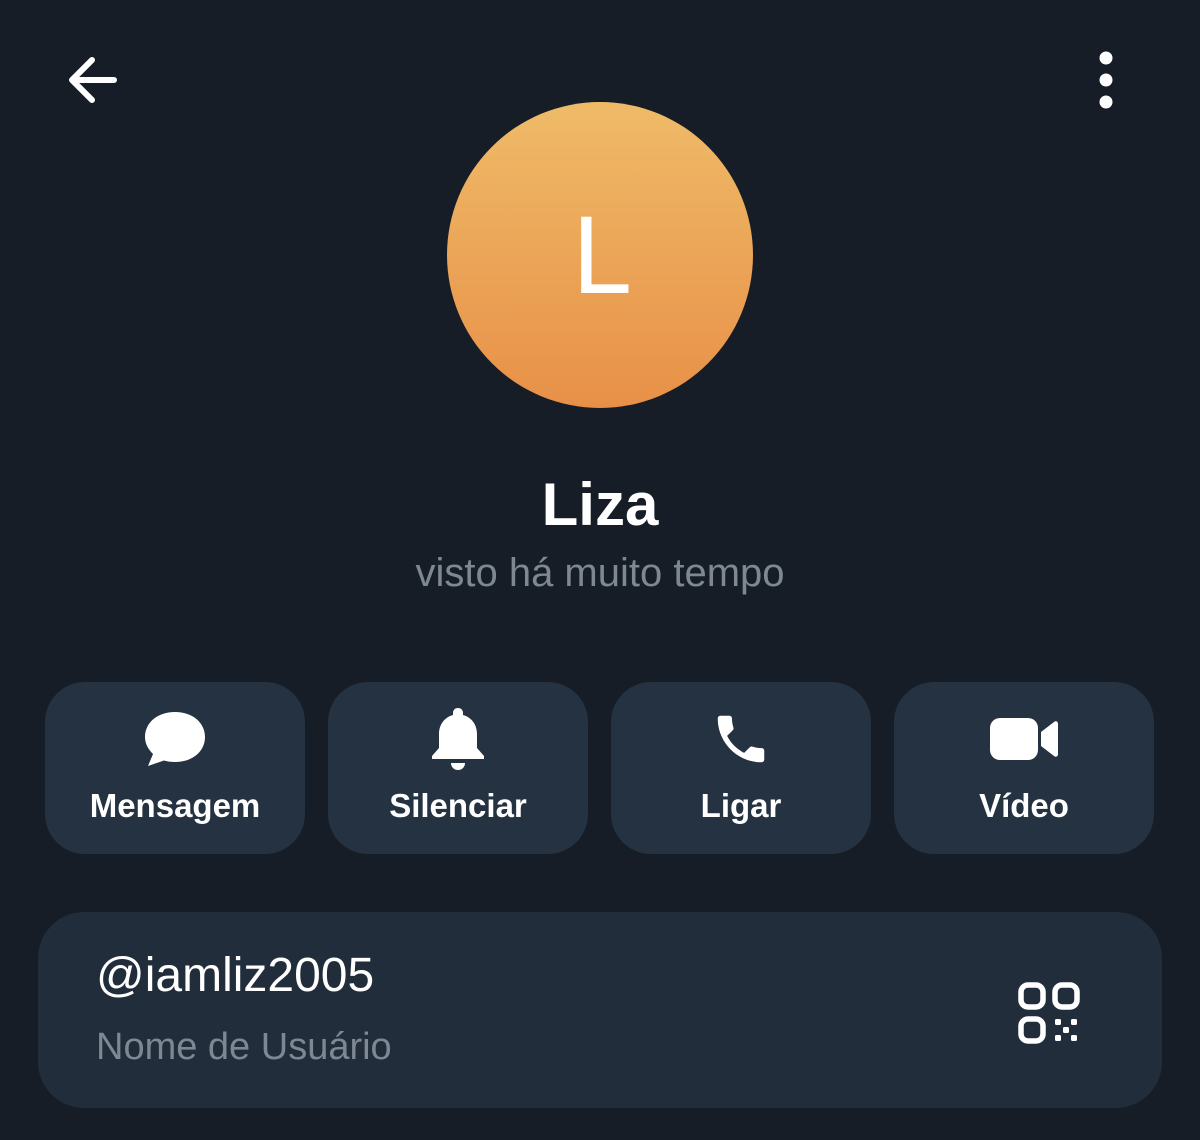 Image resolution: width=1200 pixels, height=1140 pixels. What do you see at coordinates (175, 768) in the screenshot?
I see `message-button: Mensagem` at bounding box center [175, 768].